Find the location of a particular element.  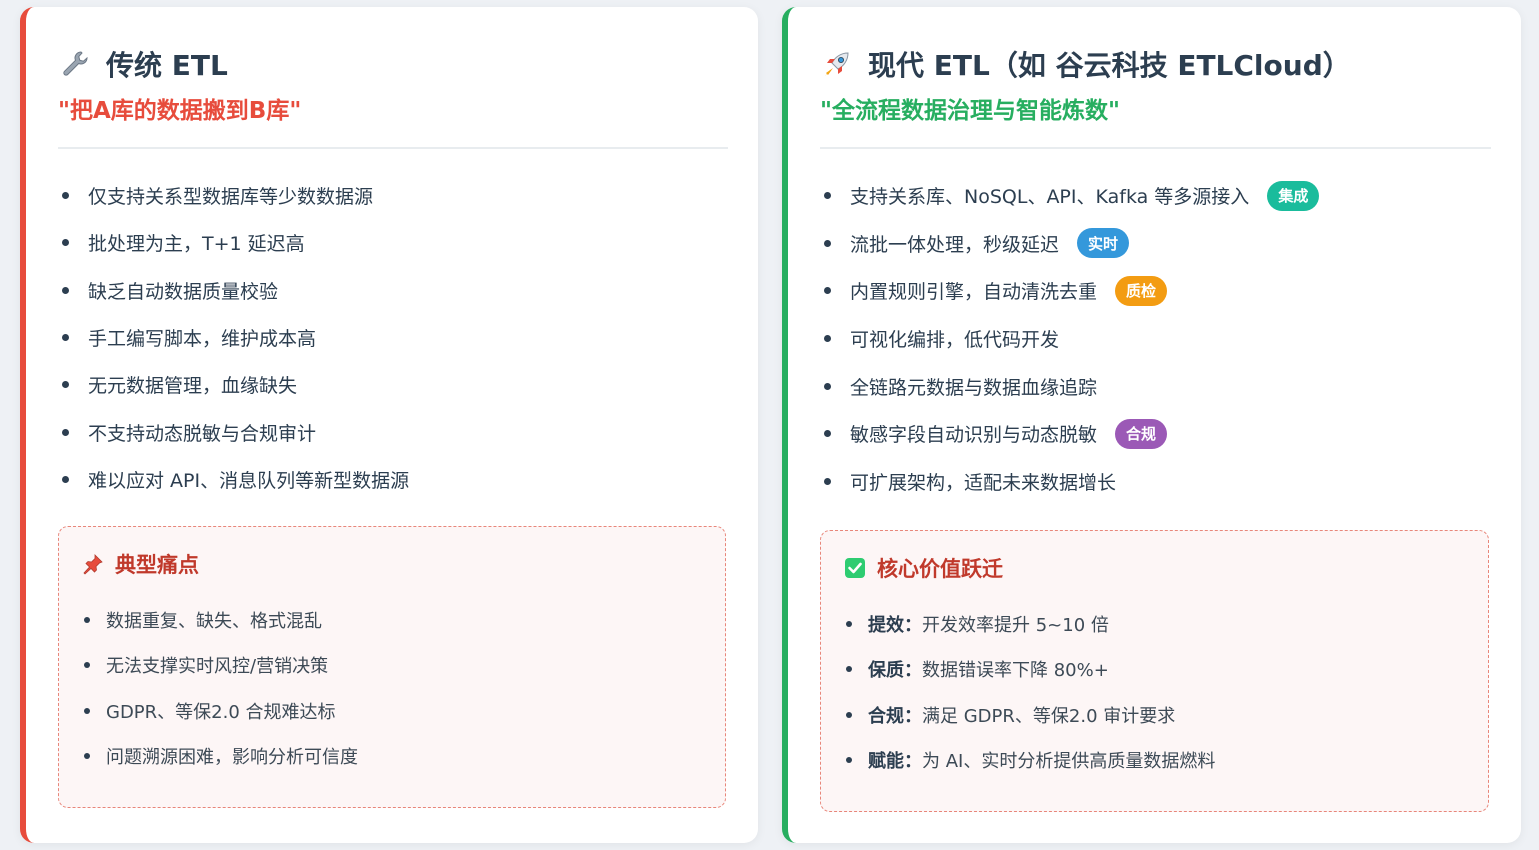

feature-text: 手工编写脚本，维护成本高 is located at coordinates (202, 339).